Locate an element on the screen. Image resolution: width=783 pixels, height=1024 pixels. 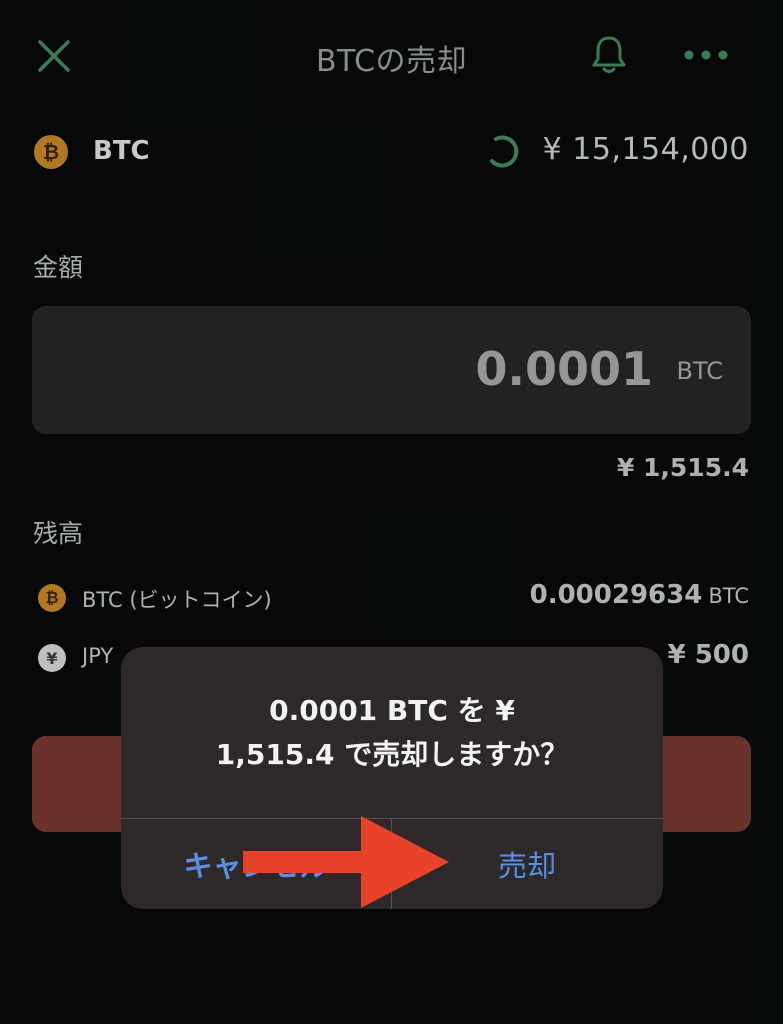
confirm-sell-button: 売却 is located at coordinates (527, 864).